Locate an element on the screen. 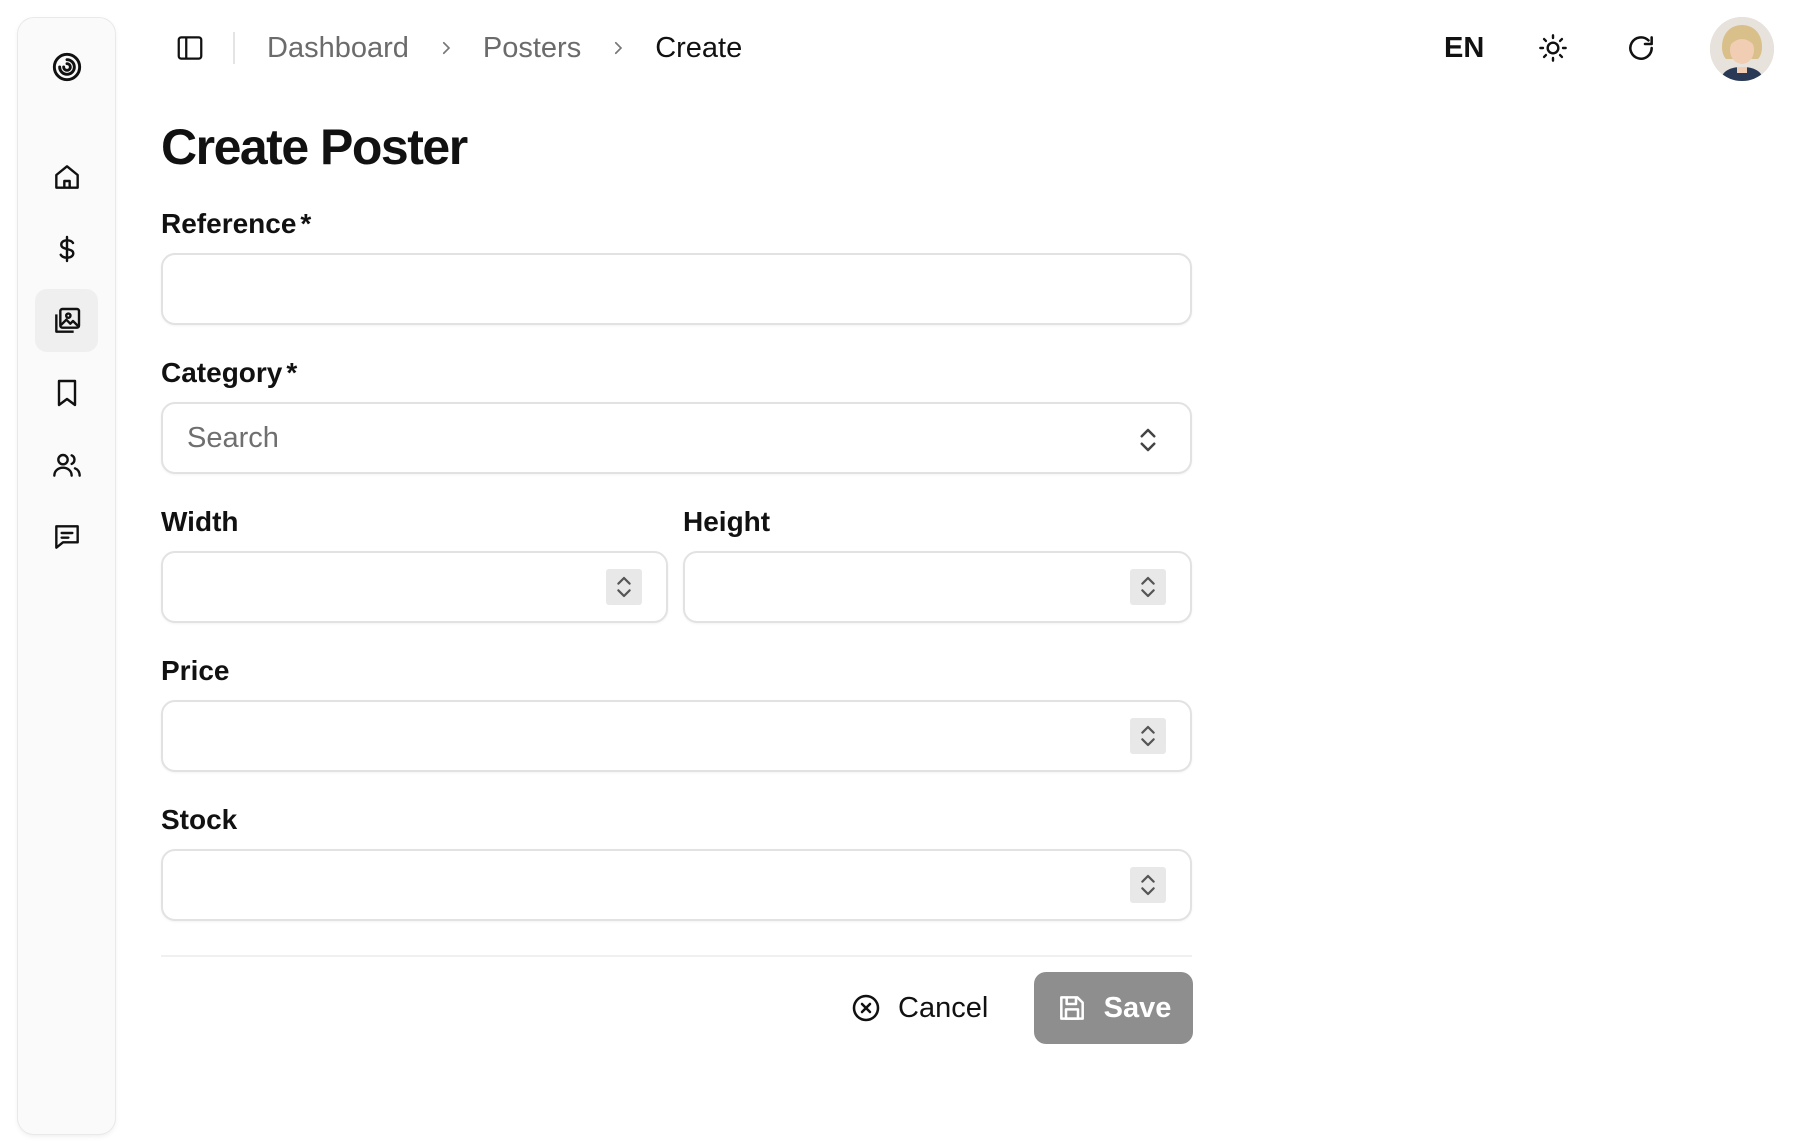  height-stepper is located at coordinates (1148, 587).